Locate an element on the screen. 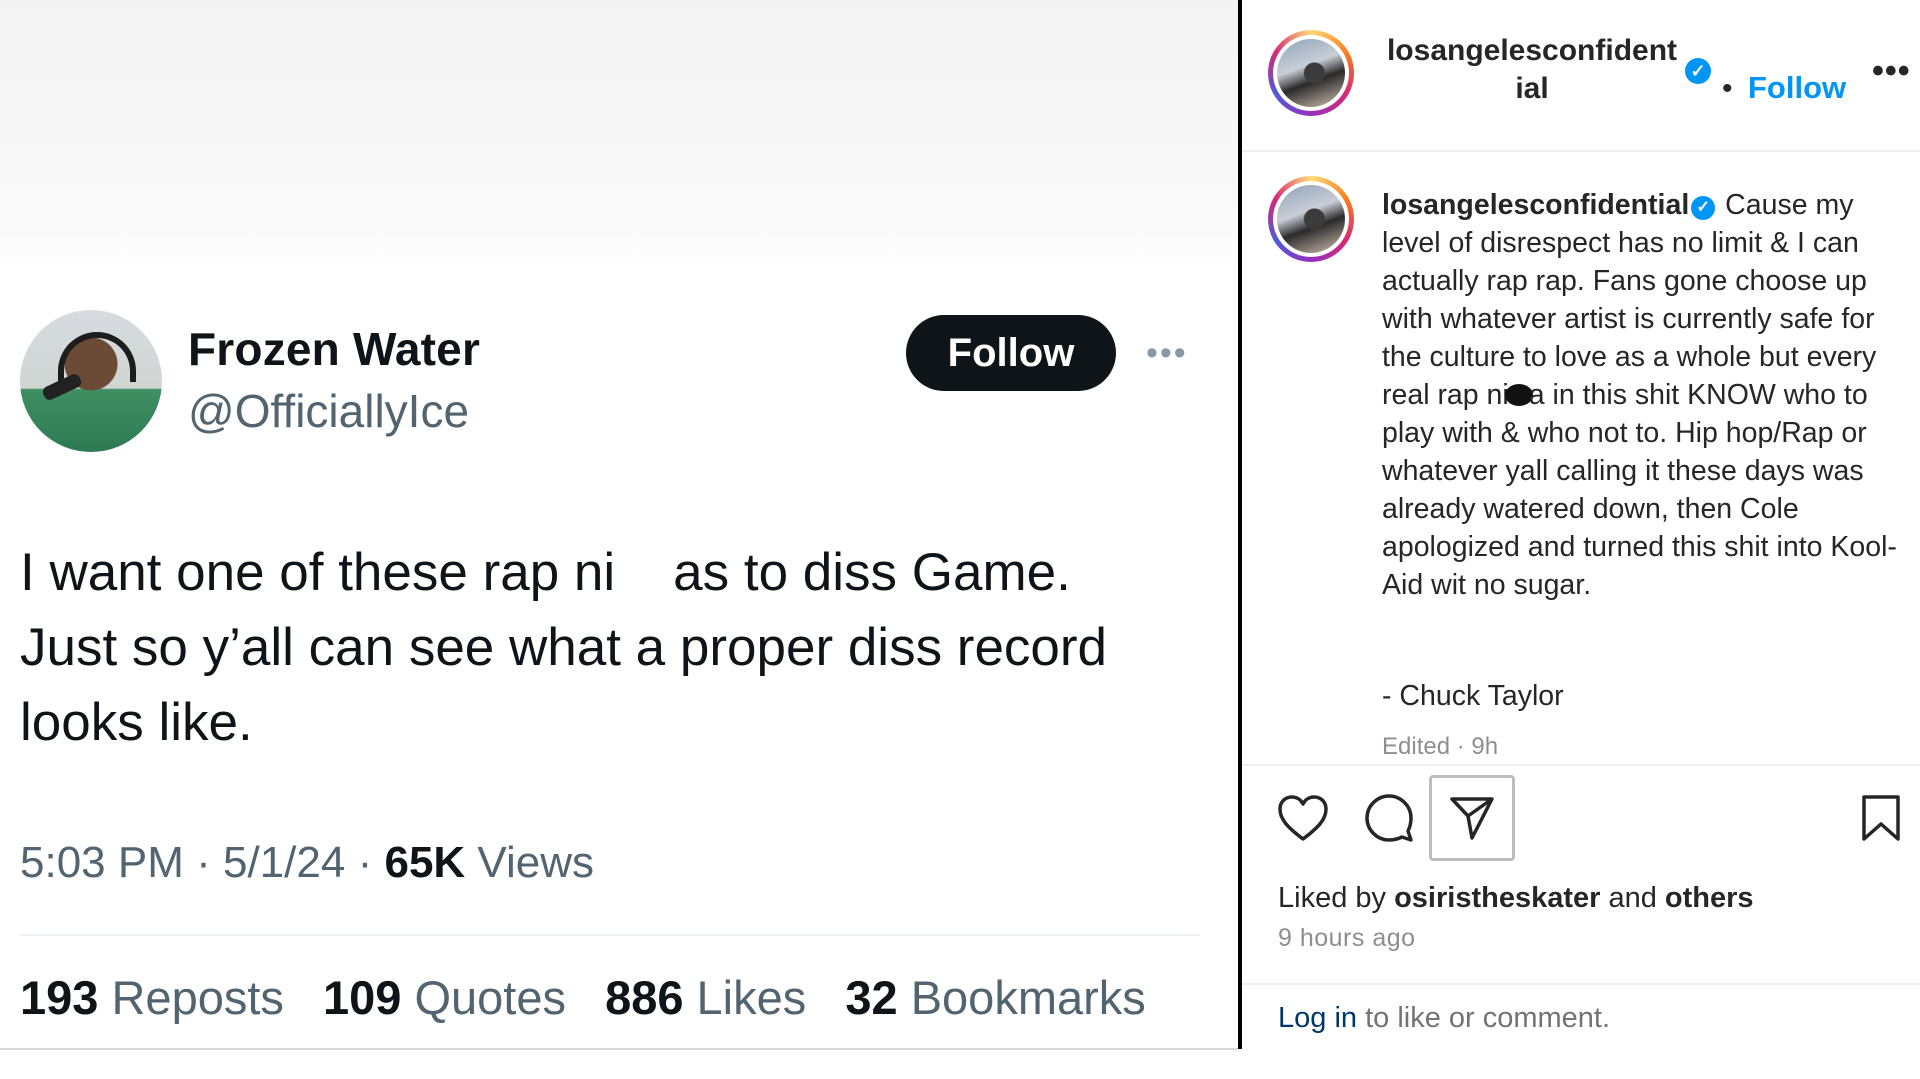 The width and height of the screenshot is (1920, 1079). ig-header-username: losangelesconfident ial is located at coordinates (1532, 70).